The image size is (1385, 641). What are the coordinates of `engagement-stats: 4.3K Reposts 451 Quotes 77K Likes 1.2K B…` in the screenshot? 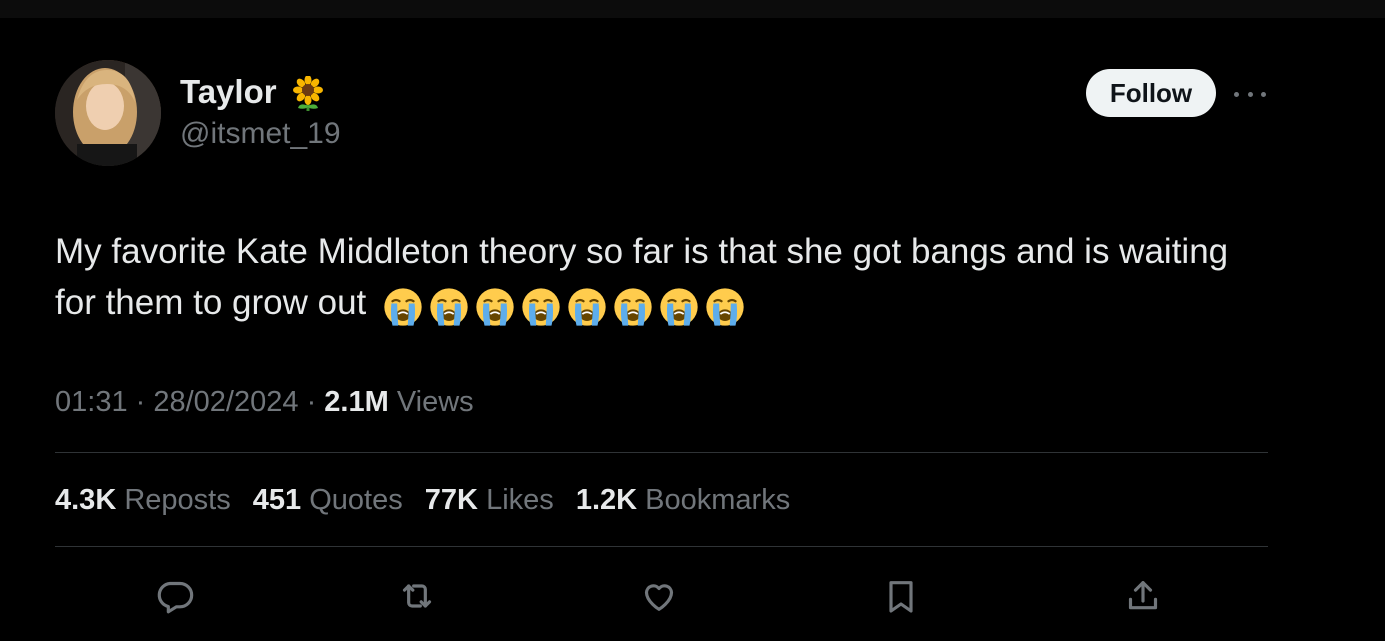 It's located at (429, 500).